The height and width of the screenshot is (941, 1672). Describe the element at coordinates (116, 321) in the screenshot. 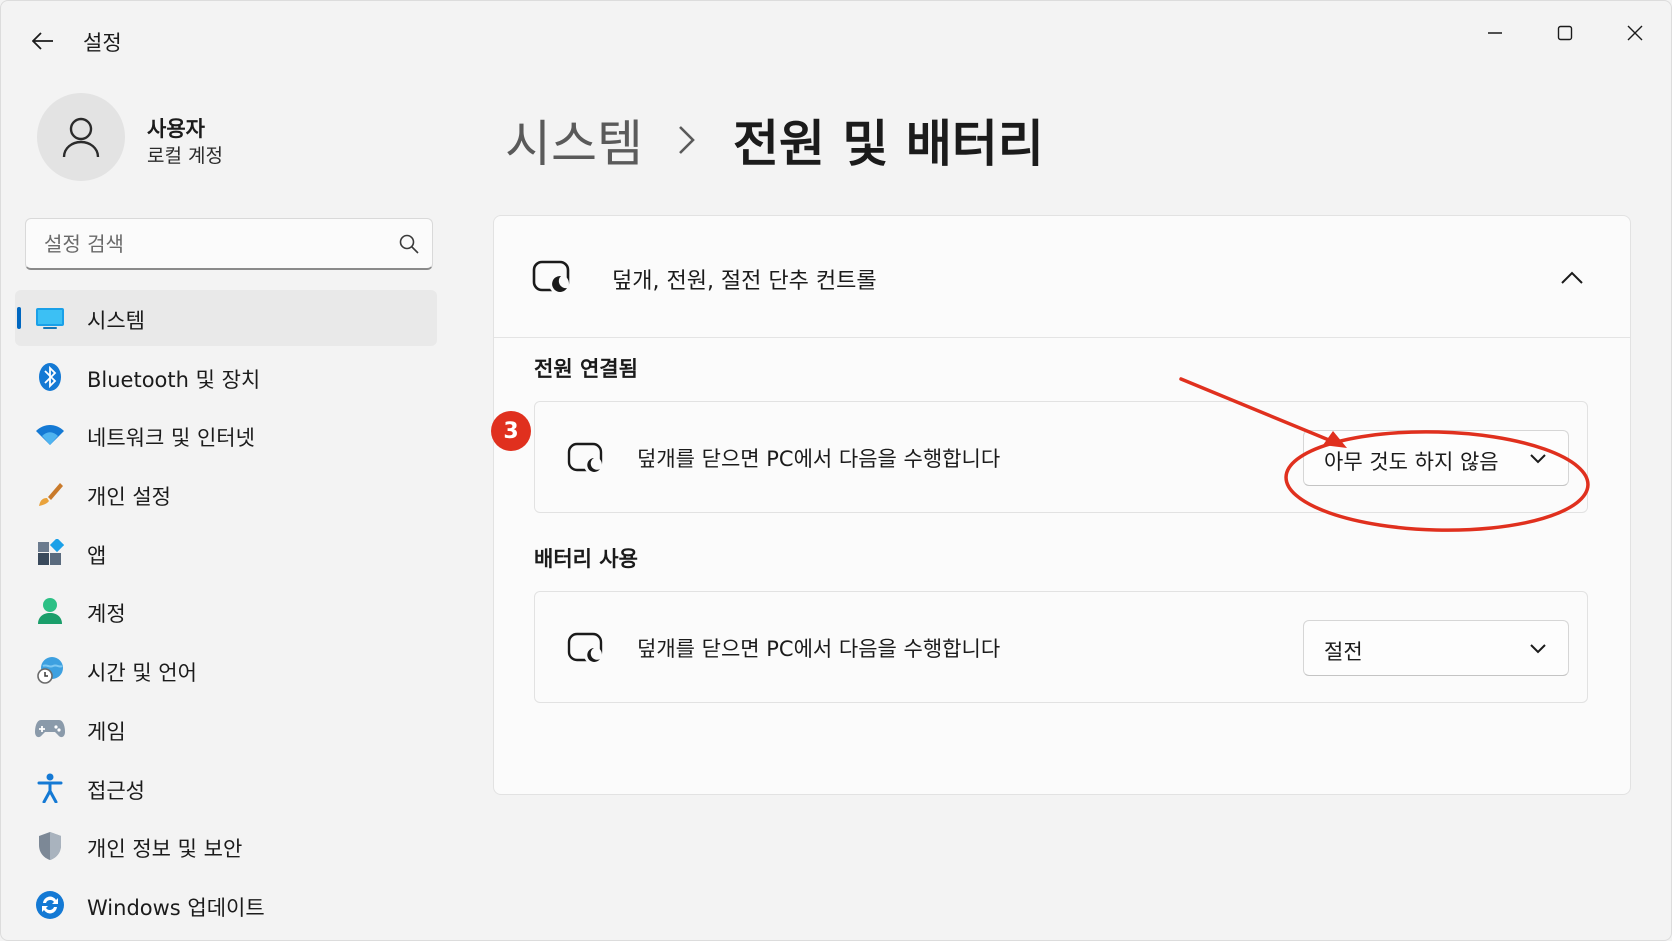

I see `sidebar-item-label: 시스템` at that location.